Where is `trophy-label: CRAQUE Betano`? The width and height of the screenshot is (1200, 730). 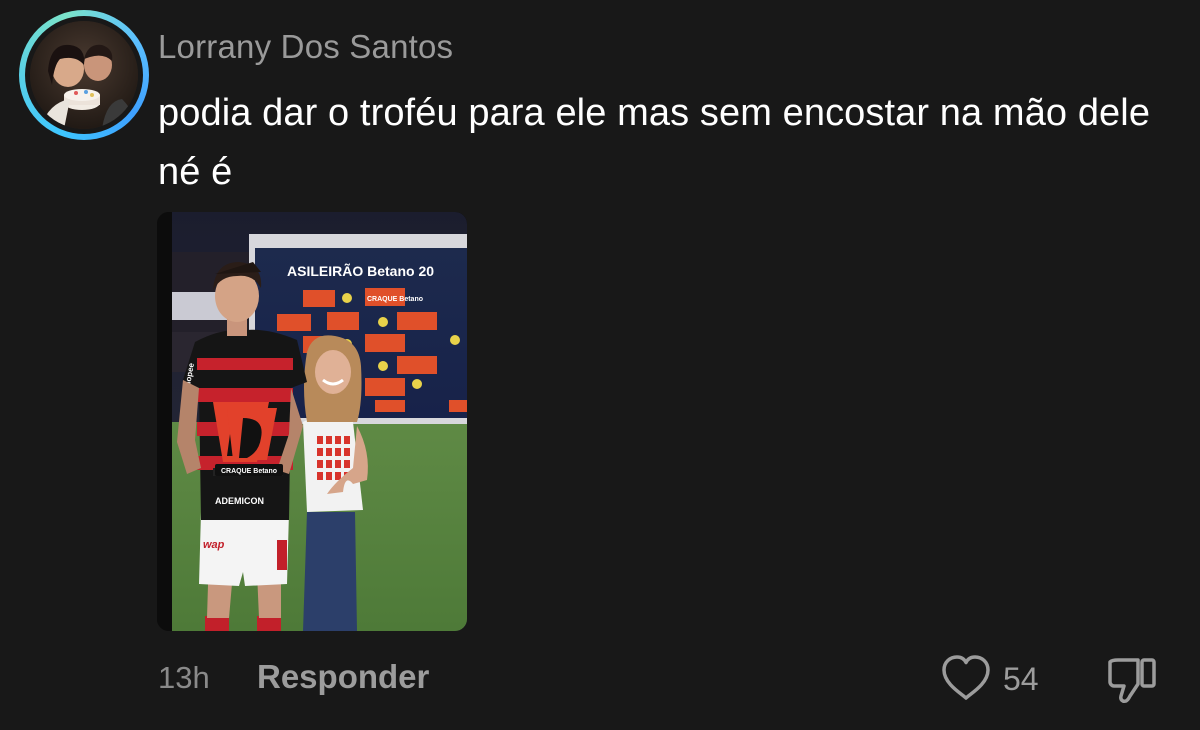
trophy-label: CRAQUE Betano is located at coordinates (249, 471).